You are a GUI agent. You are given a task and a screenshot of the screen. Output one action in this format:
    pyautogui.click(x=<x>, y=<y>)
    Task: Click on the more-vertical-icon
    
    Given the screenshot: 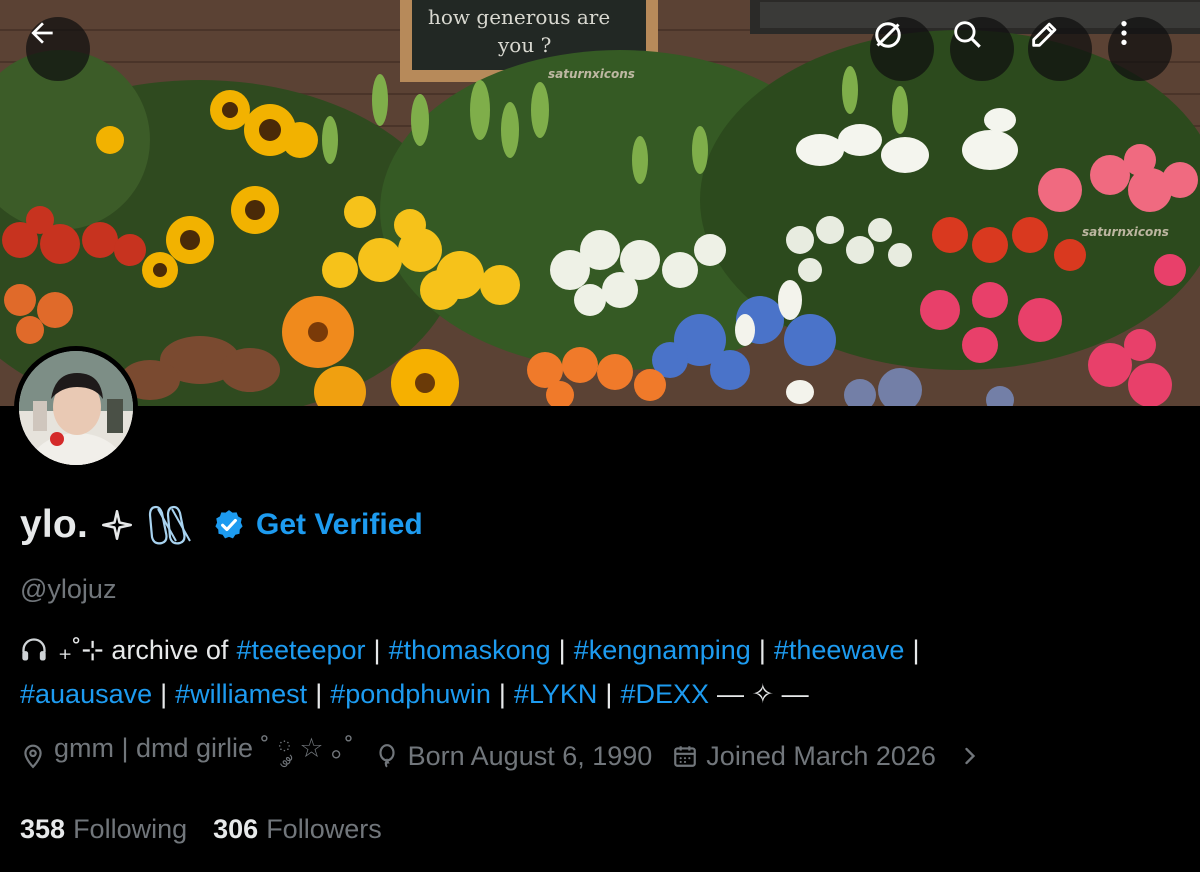 What is the action you would take?
    pyautogui.click(x=1124, y=33)
    